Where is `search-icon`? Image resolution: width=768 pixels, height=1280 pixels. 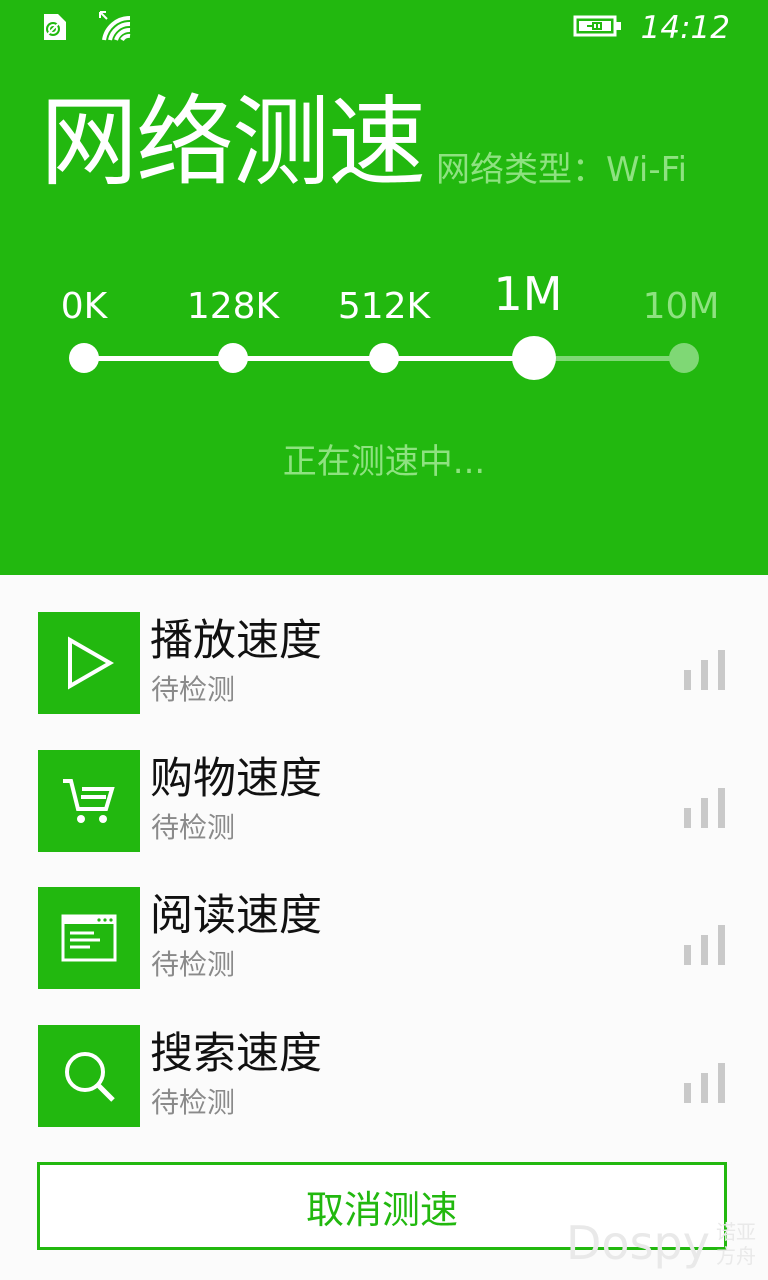 search-icon is located at coordinates (89, 1076).